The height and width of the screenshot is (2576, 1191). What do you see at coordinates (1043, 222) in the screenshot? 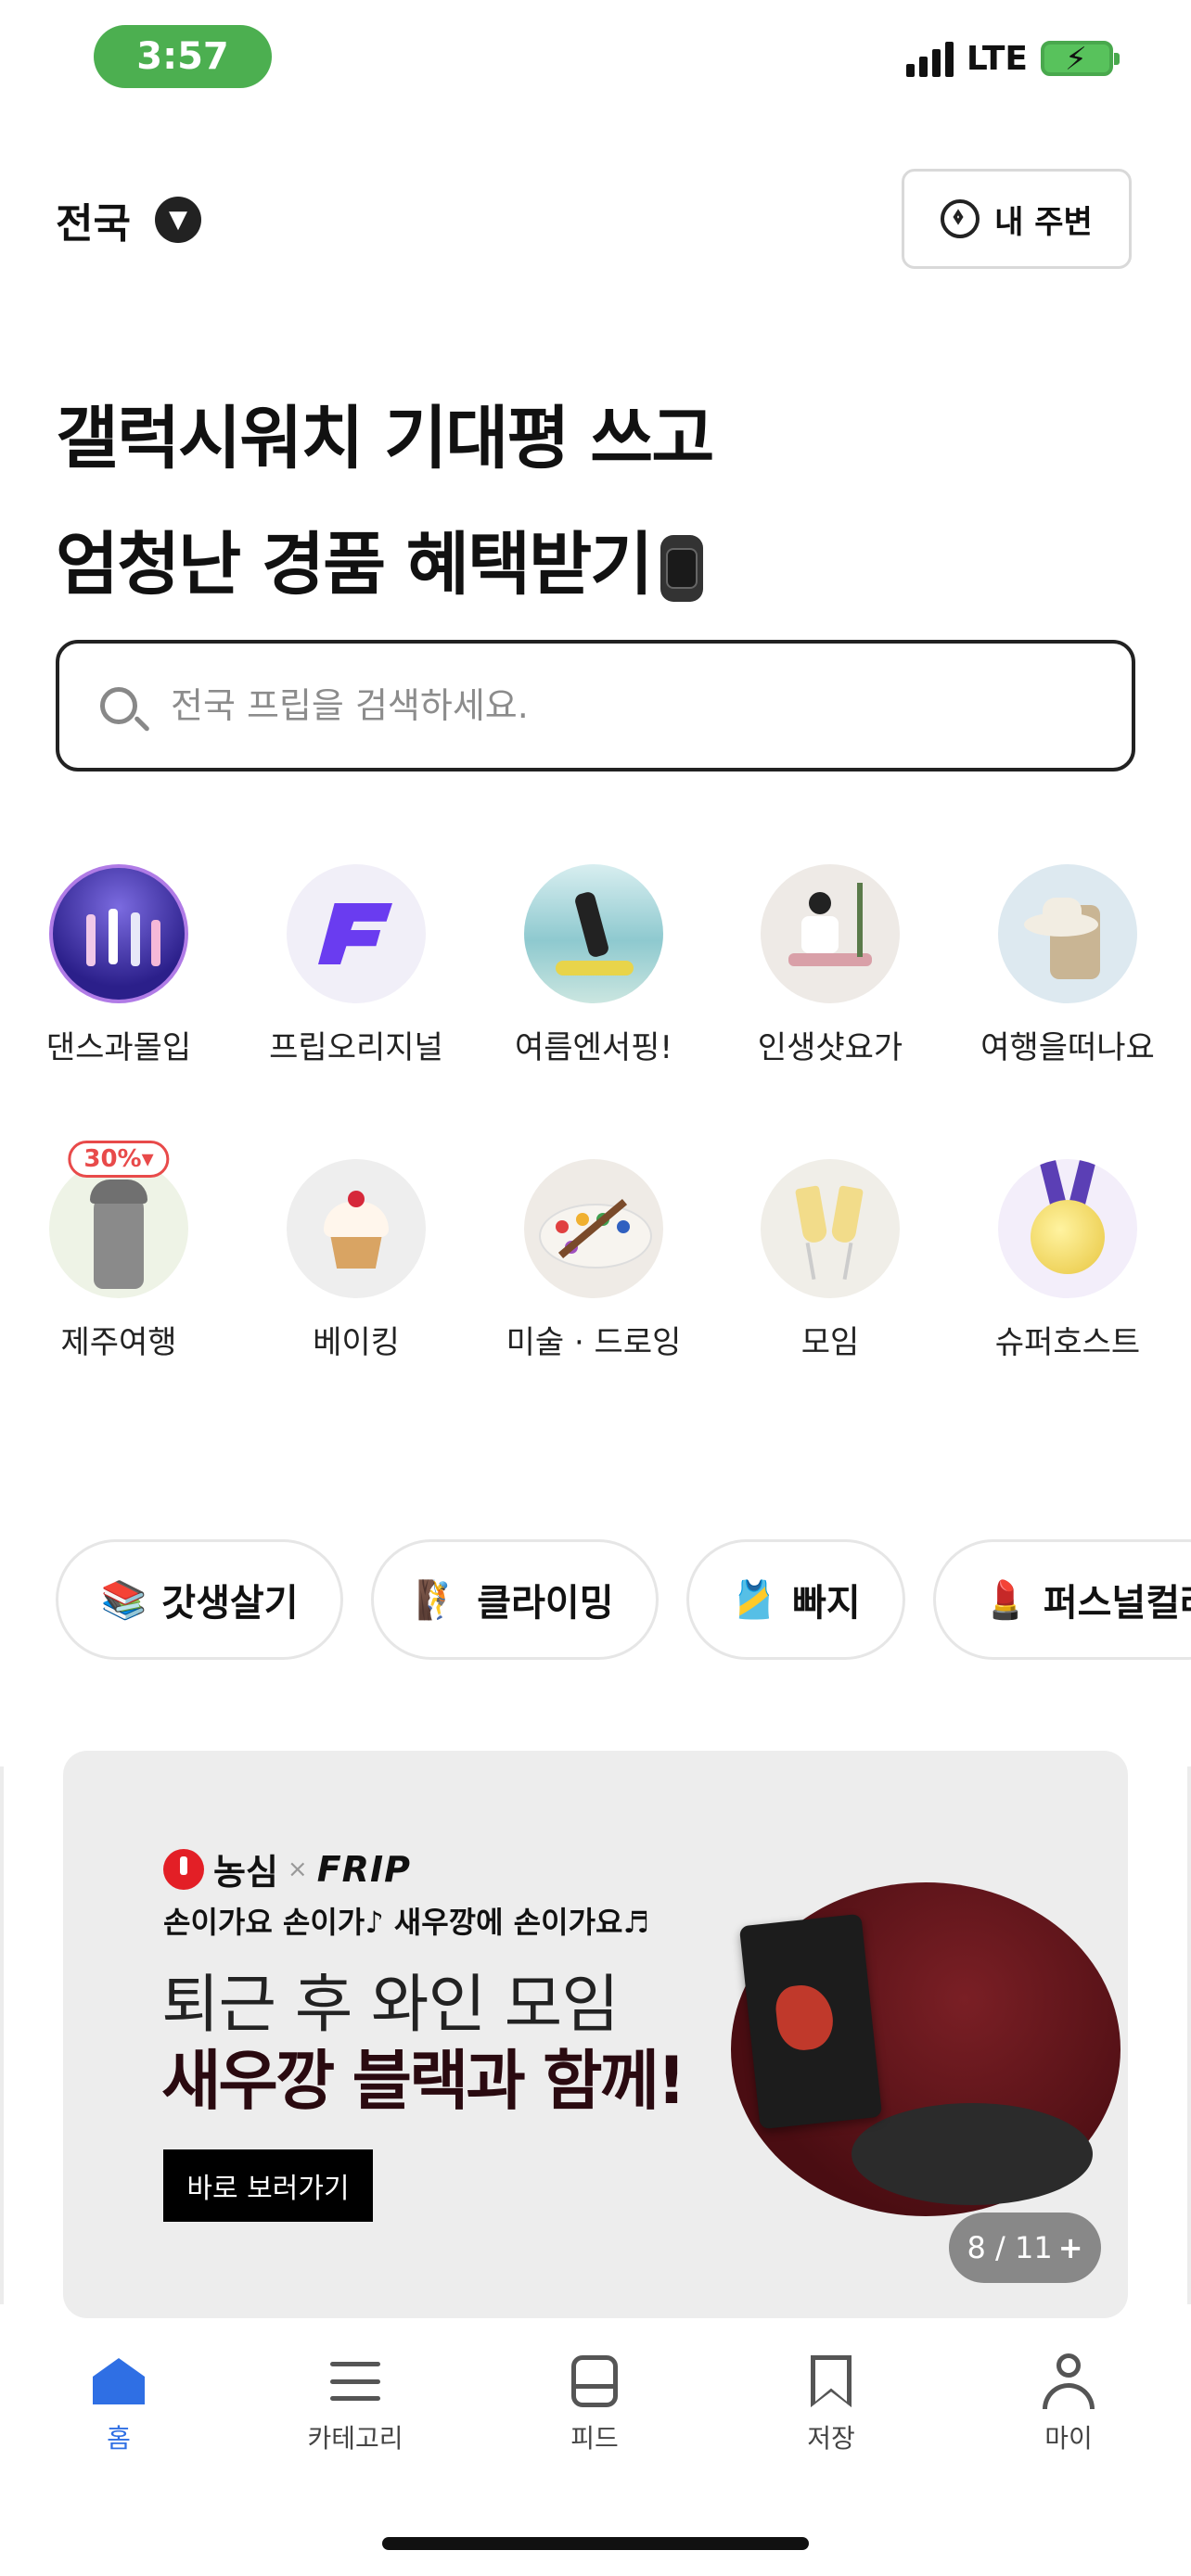
I see `nearby-label: 내 주변` at bounding box center [1043, 222].